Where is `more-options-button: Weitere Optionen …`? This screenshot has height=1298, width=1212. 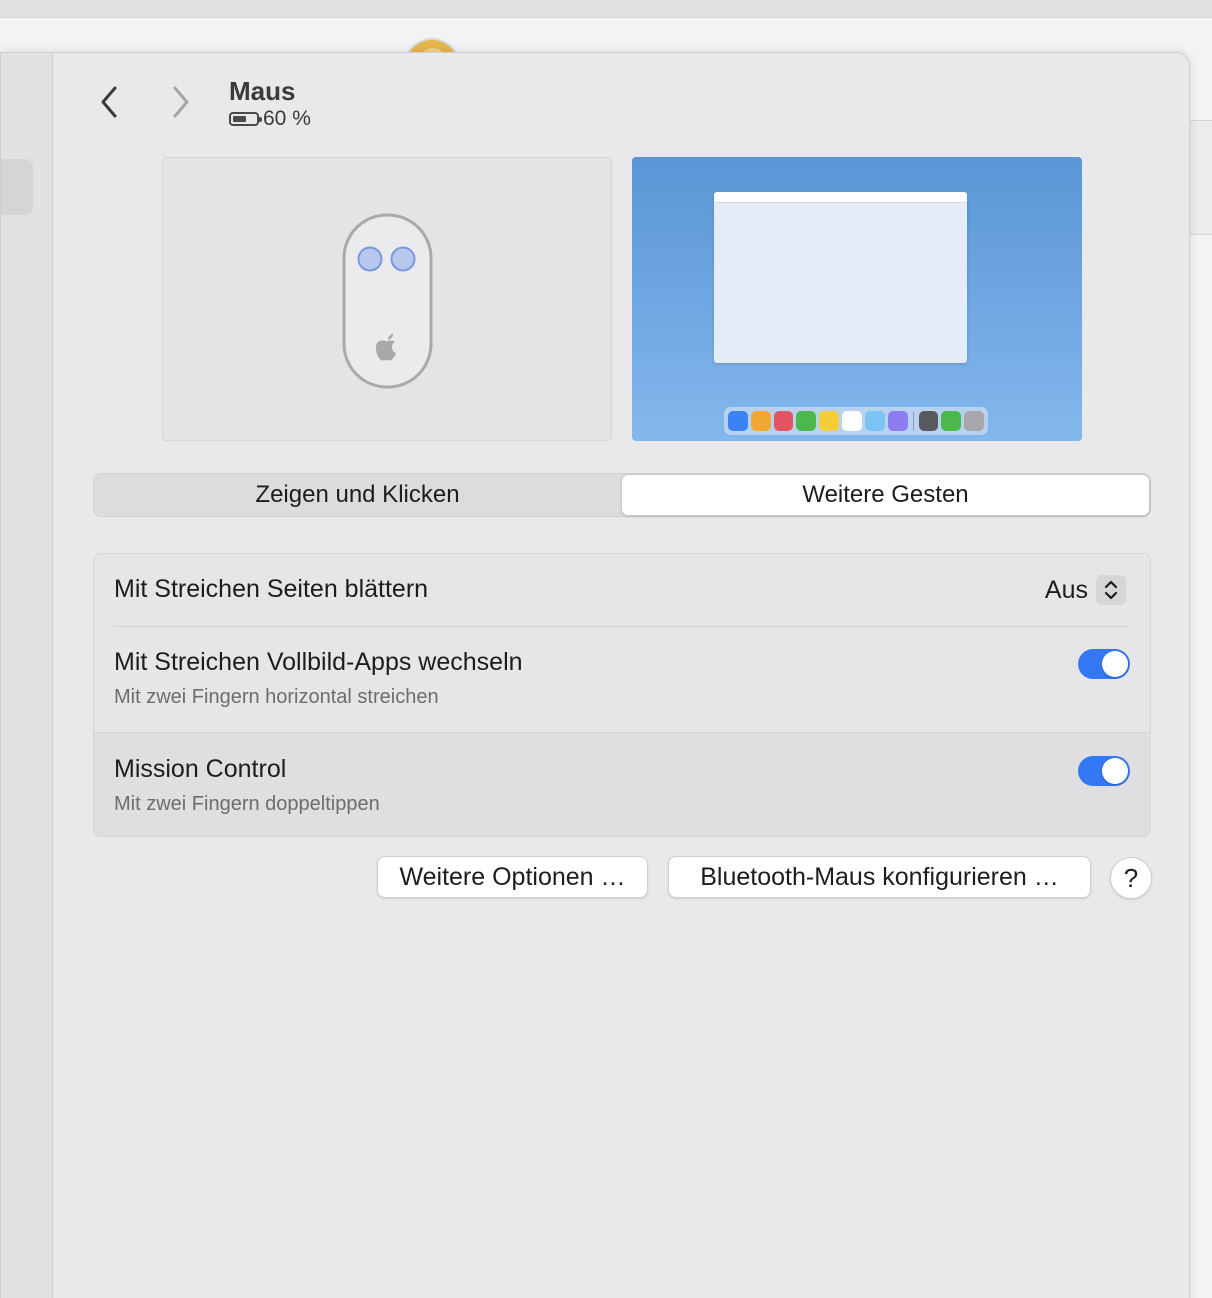
more-options-button: Weitere Optionen … is located at coordinates (512, 877).